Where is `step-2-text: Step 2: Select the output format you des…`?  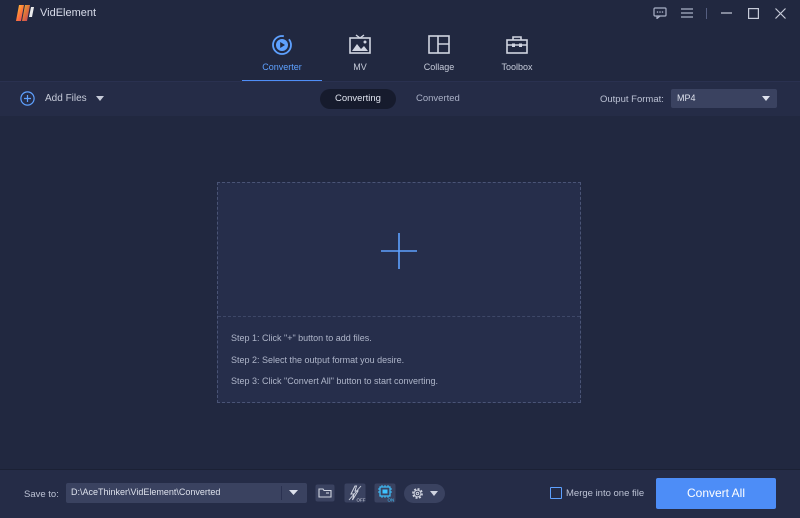
step-2-text: Step 2: Select the output format you des… is located at coordinates (318, 360).